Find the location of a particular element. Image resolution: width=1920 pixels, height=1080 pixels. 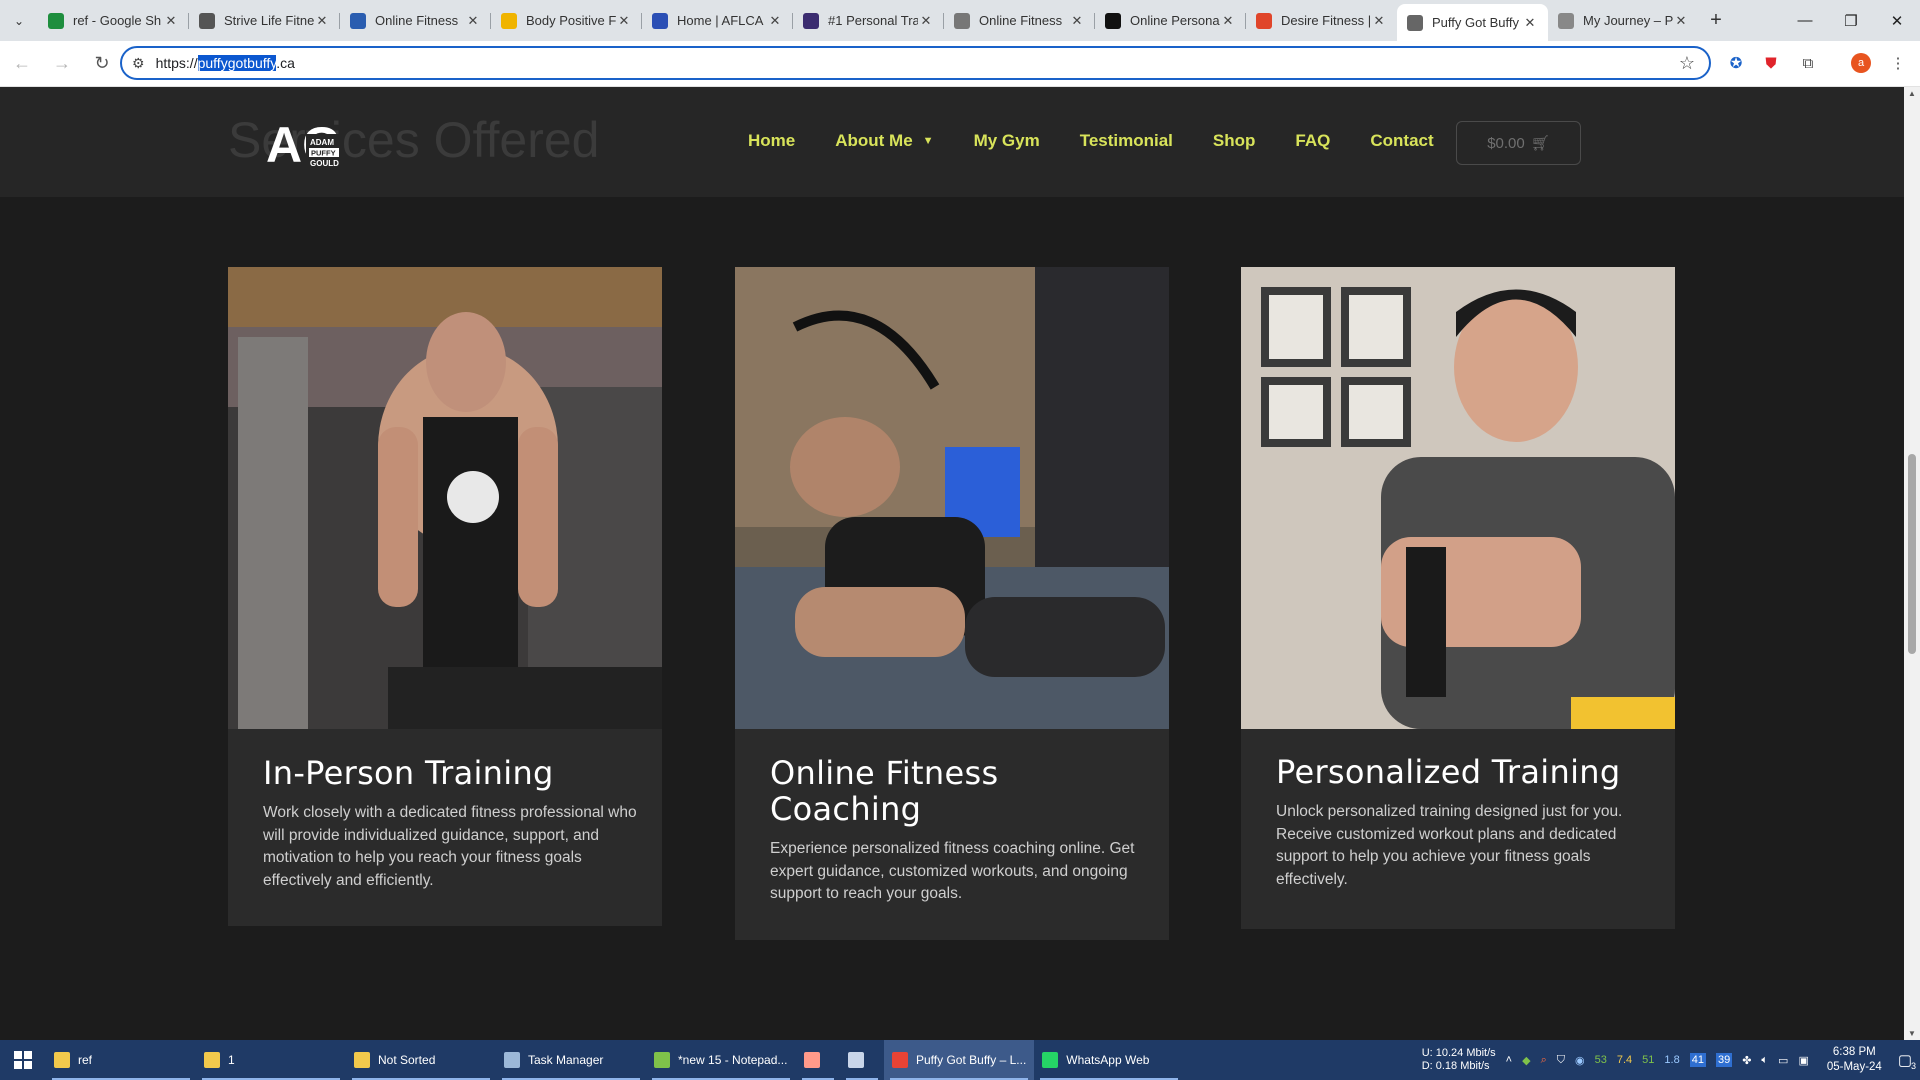

browser-tab: Strive Life Fitne ✕ is located at coordinates (264, 20).